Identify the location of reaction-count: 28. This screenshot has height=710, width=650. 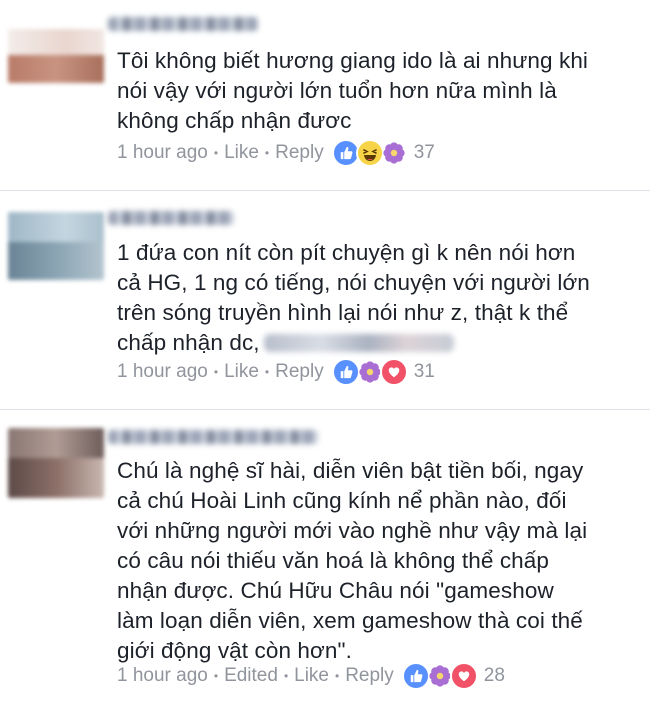
(494, 676).